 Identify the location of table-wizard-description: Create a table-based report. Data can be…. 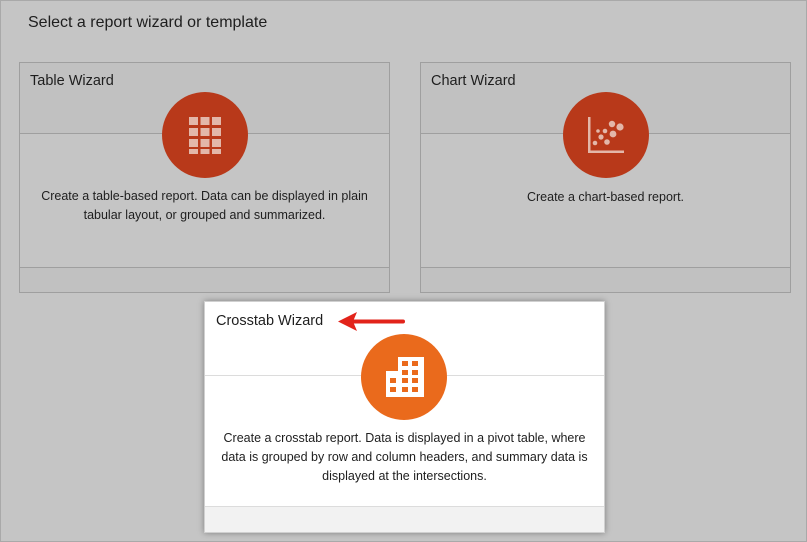
(204, 205).